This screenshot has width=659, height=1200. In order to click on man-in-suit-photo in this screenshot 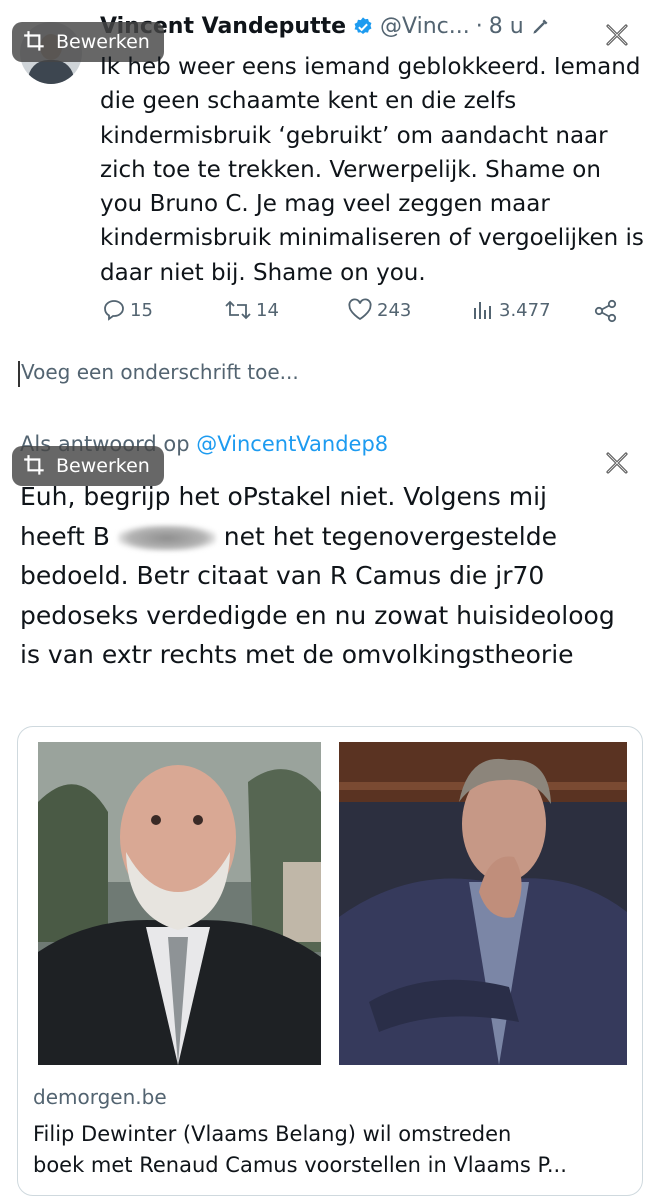, I will do `click(483, 903)`.